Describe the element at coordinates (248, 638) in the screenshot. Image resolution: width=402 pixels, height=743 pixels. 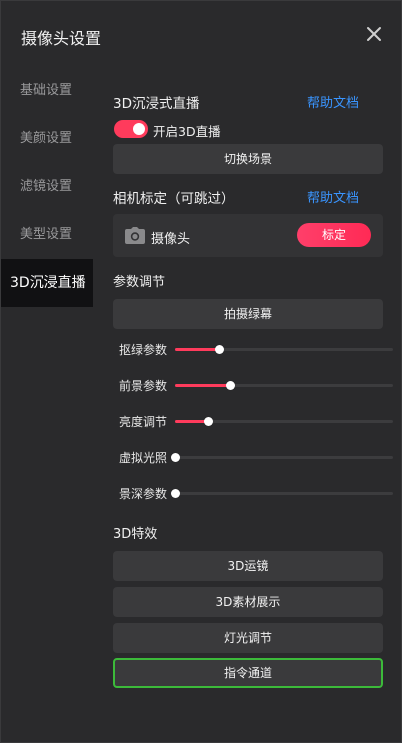
I see `light-adjust-button: 灯光调节` at that location.